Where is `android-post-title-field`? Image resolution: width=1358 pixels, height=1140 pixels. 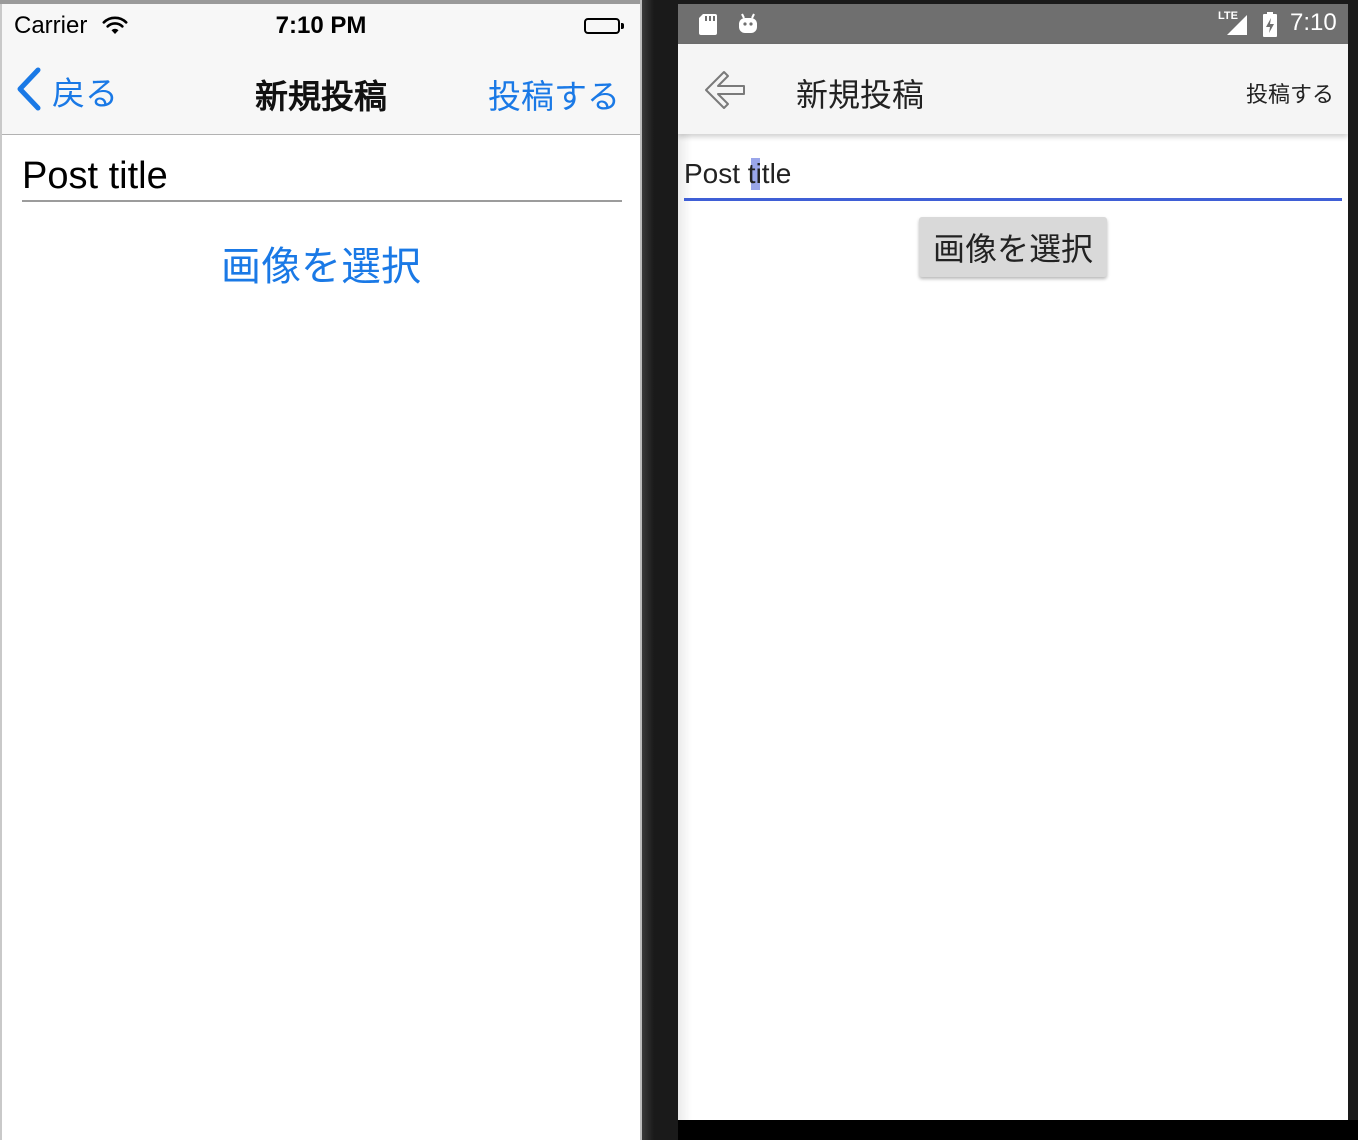 android-post-title-field is located at coordinates (1013, 177).